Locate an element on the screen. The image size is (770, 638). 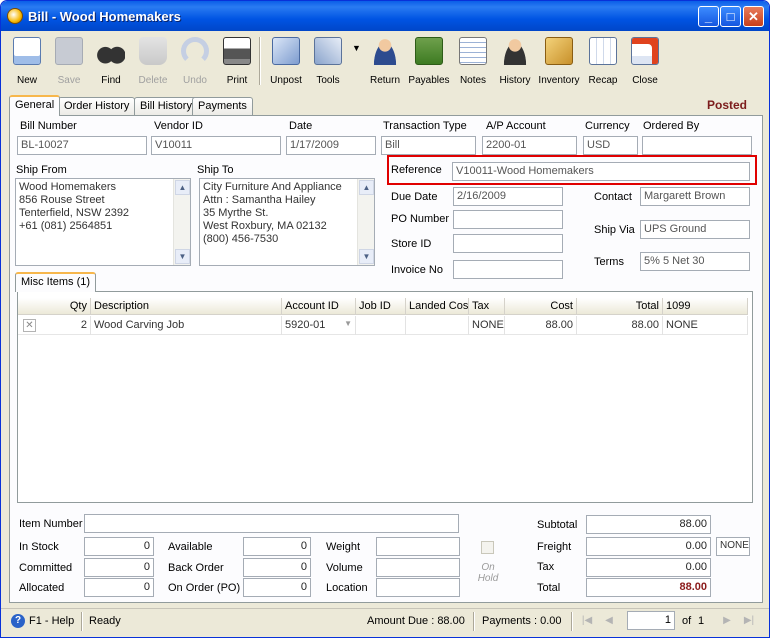
ship-to-scrollbar: ▲ ▼ is located at coordinates (365, 222).